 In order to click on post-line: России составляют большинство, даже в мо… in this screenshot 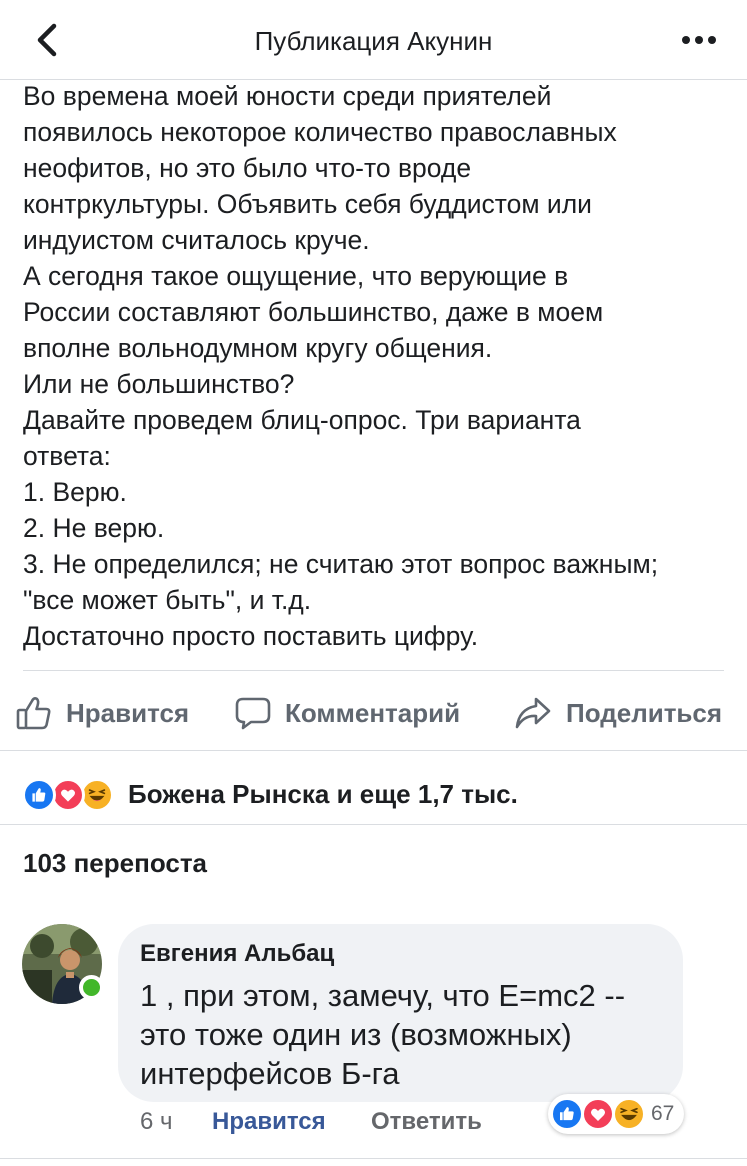, I will do `click(313, 312)`.